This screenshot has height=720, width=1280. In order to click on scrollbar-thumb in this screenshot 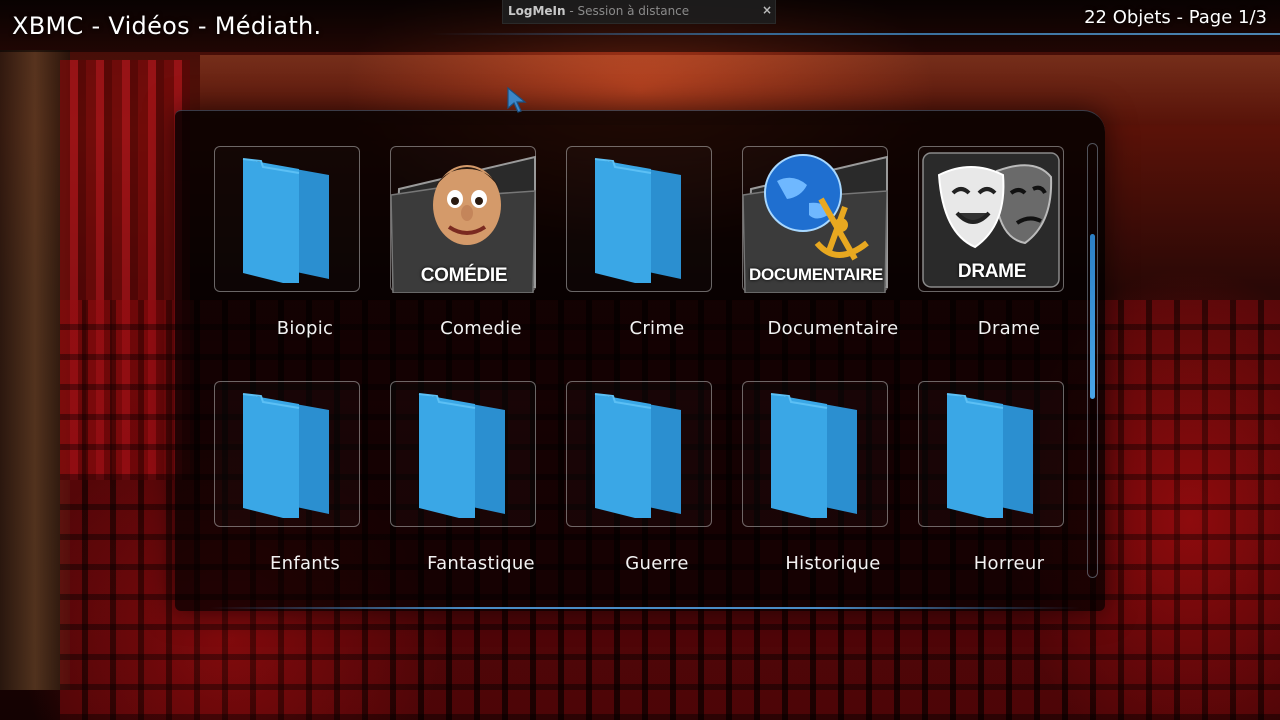, I will do `click(1092, 316)`.